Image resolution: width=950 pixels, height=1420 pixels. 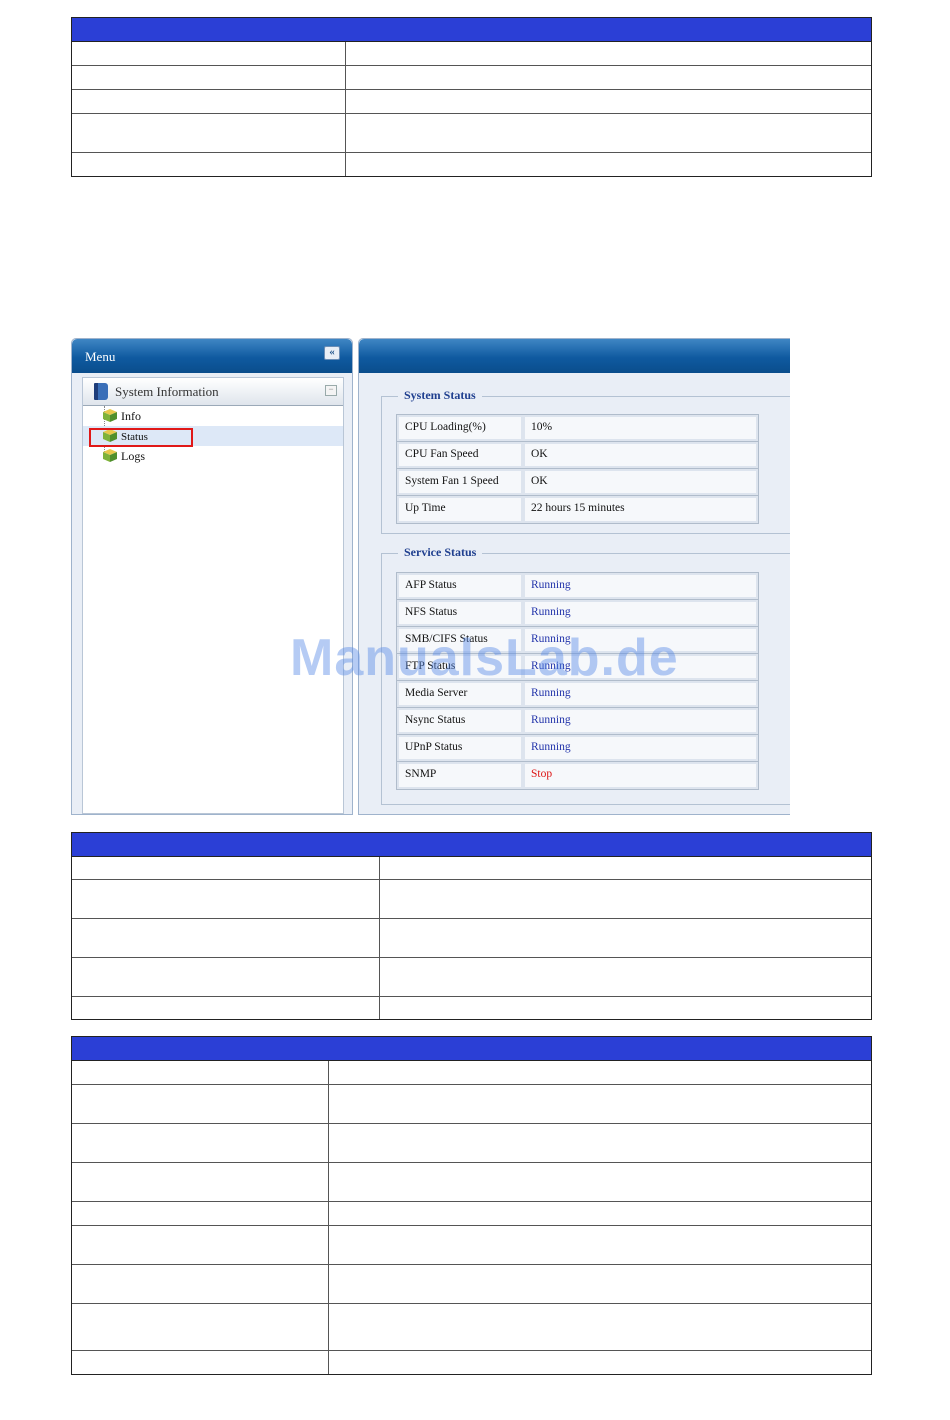 What do you see at coordinates (332, 353) in the screenshot?
I see `collapse-menu-icon: «` at bounding box center [332, 353].